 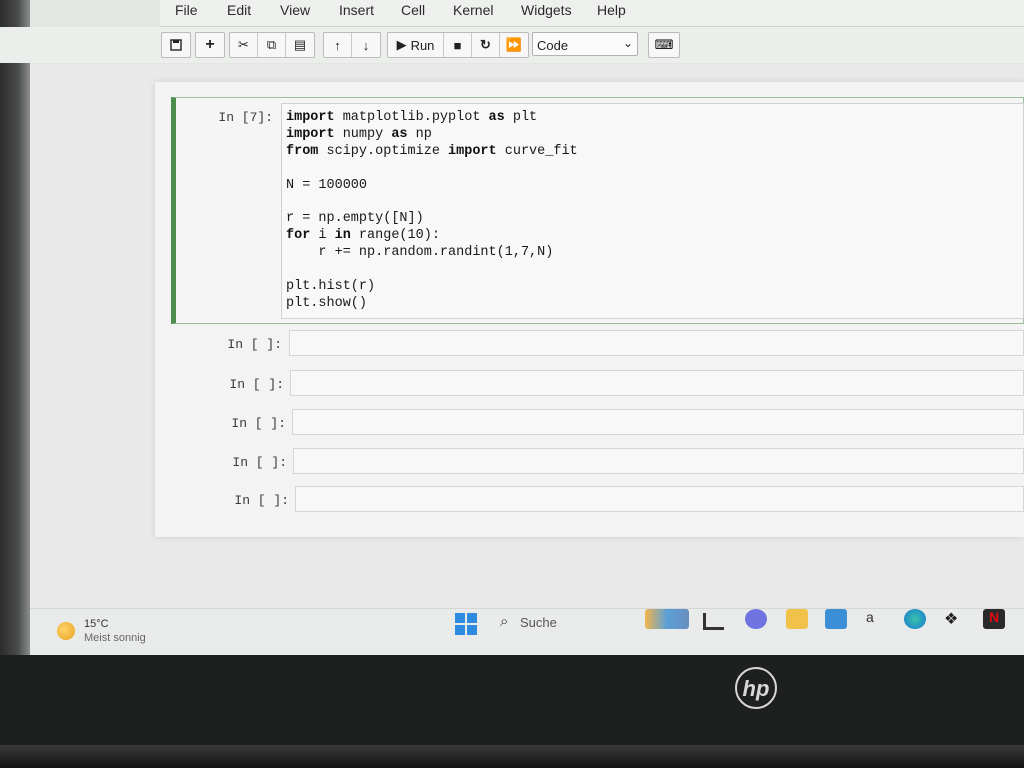 I want to click on plus-icon: +, so click(x=210, y=44).